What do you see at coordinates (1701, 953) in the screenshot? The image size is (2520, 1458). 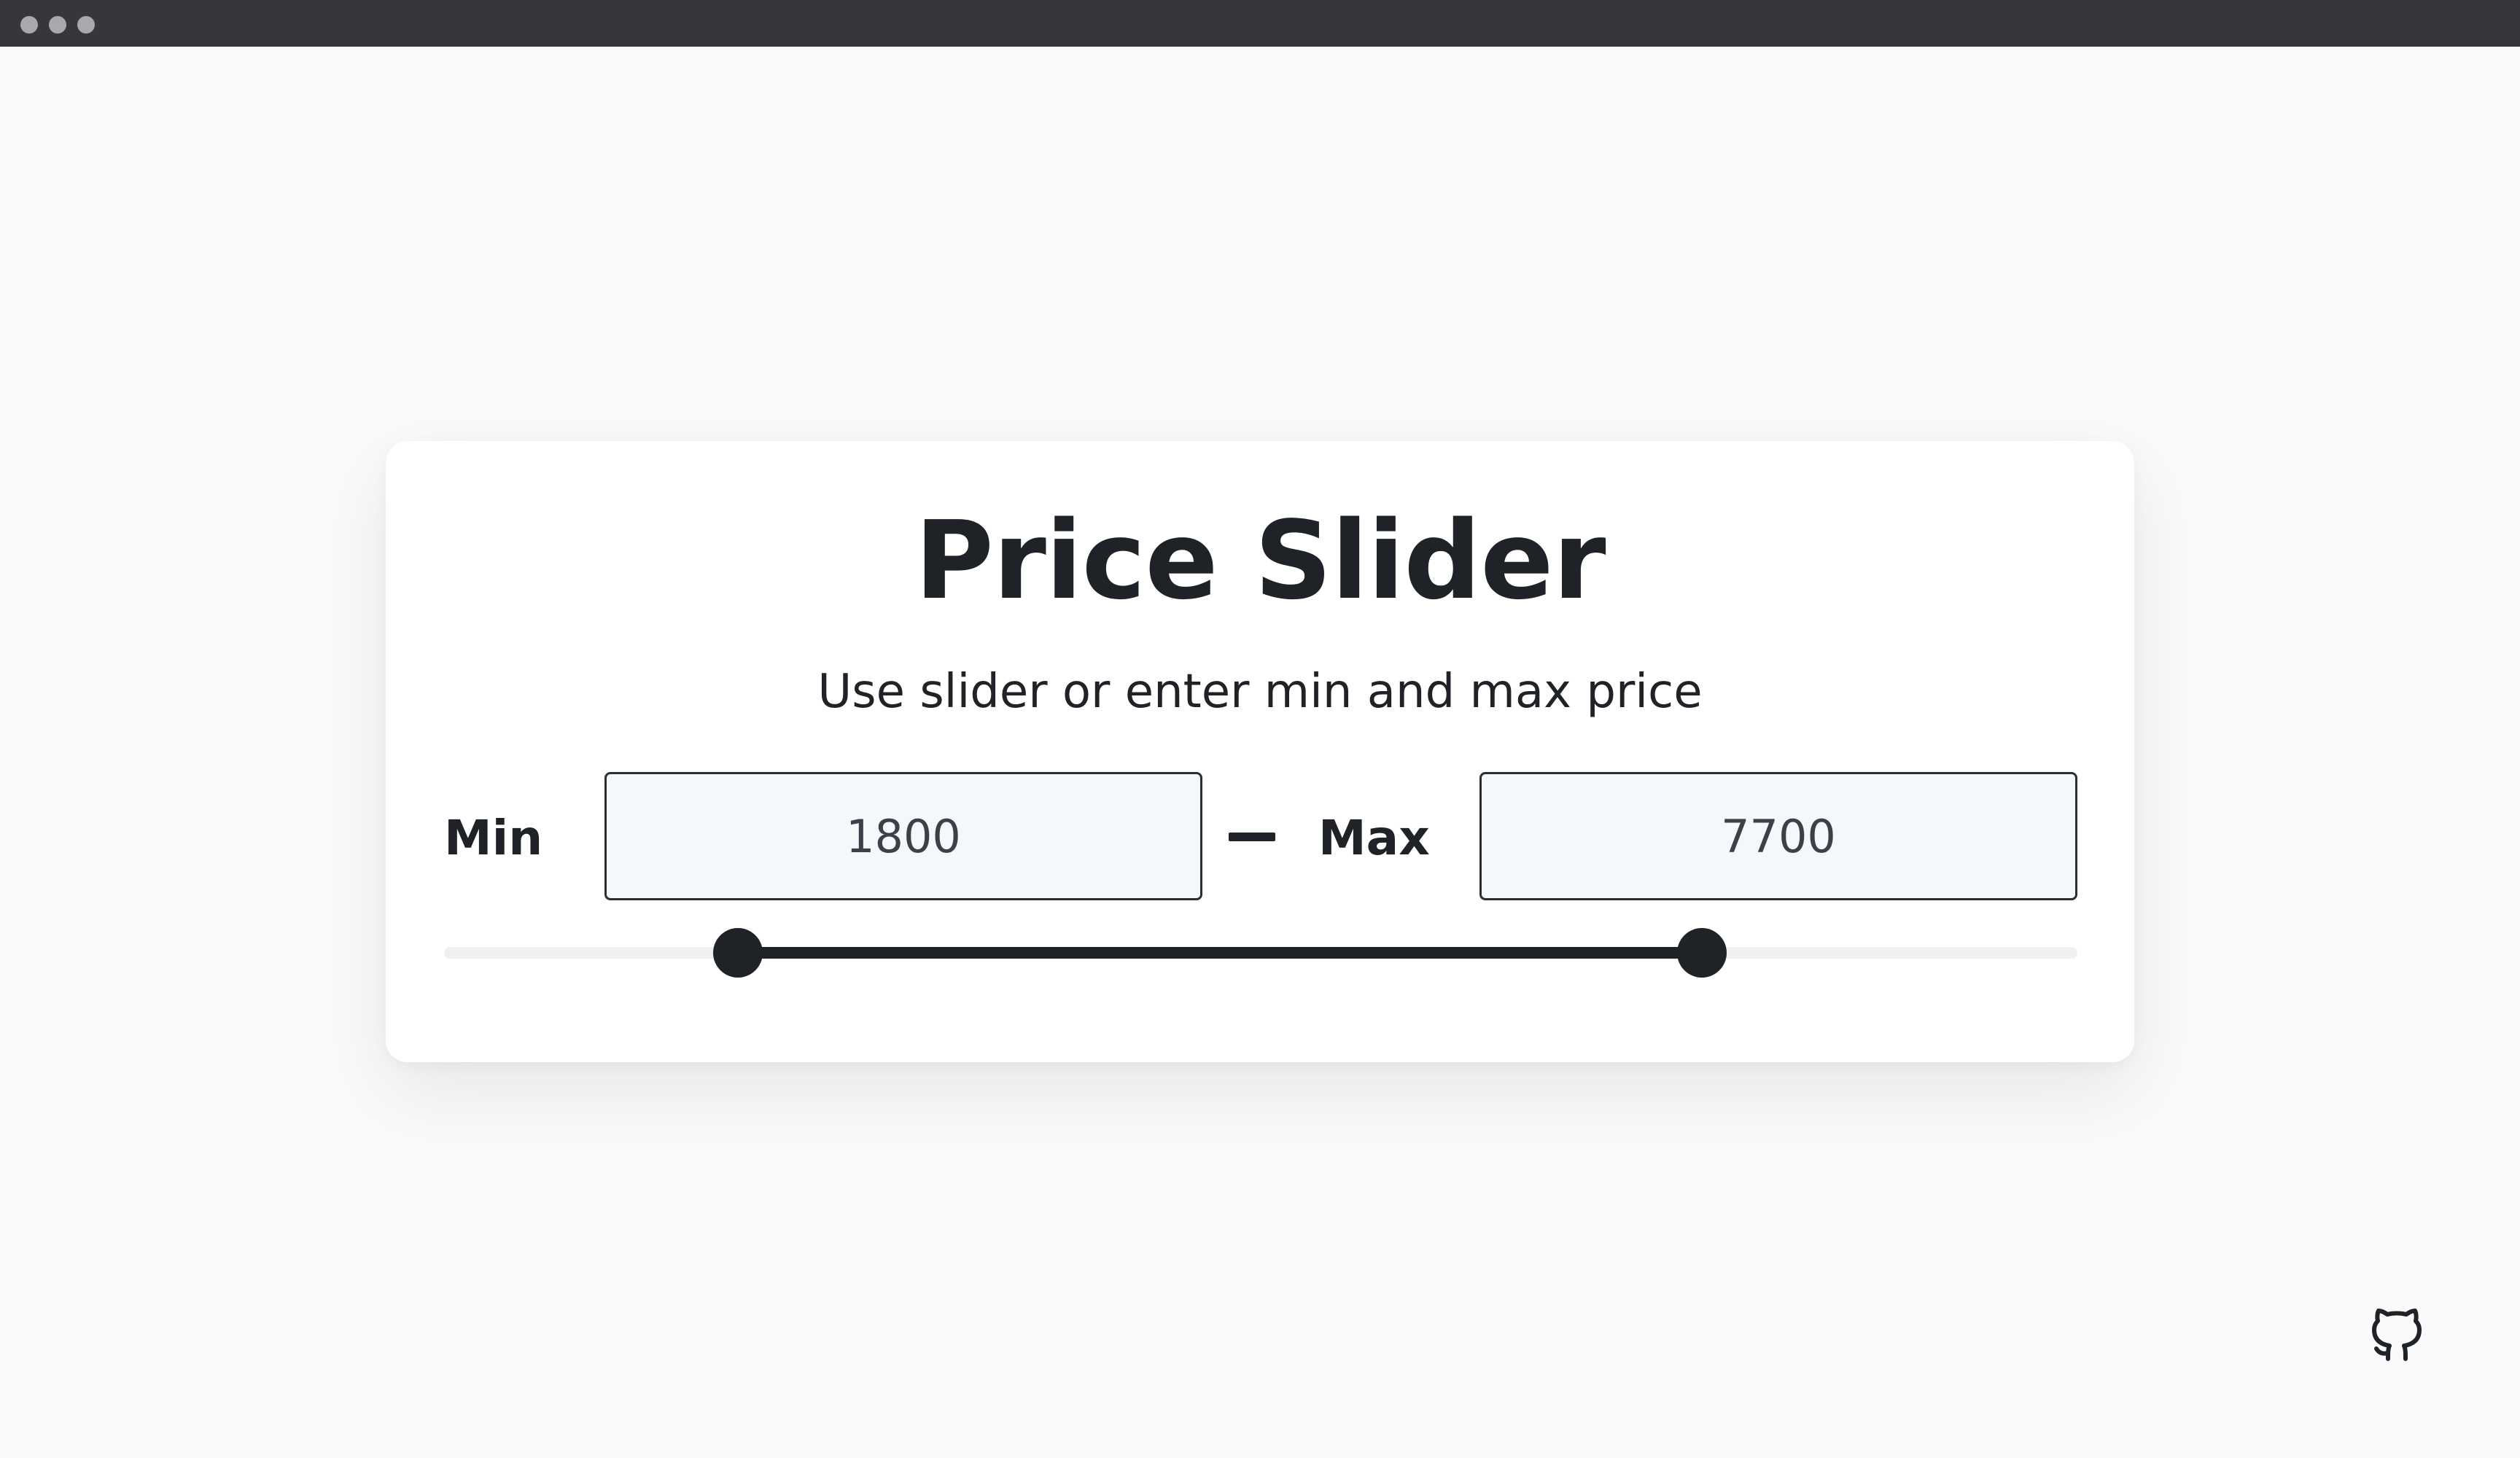 I see `slider-max-thumb` at bounding box center [1701, 953].